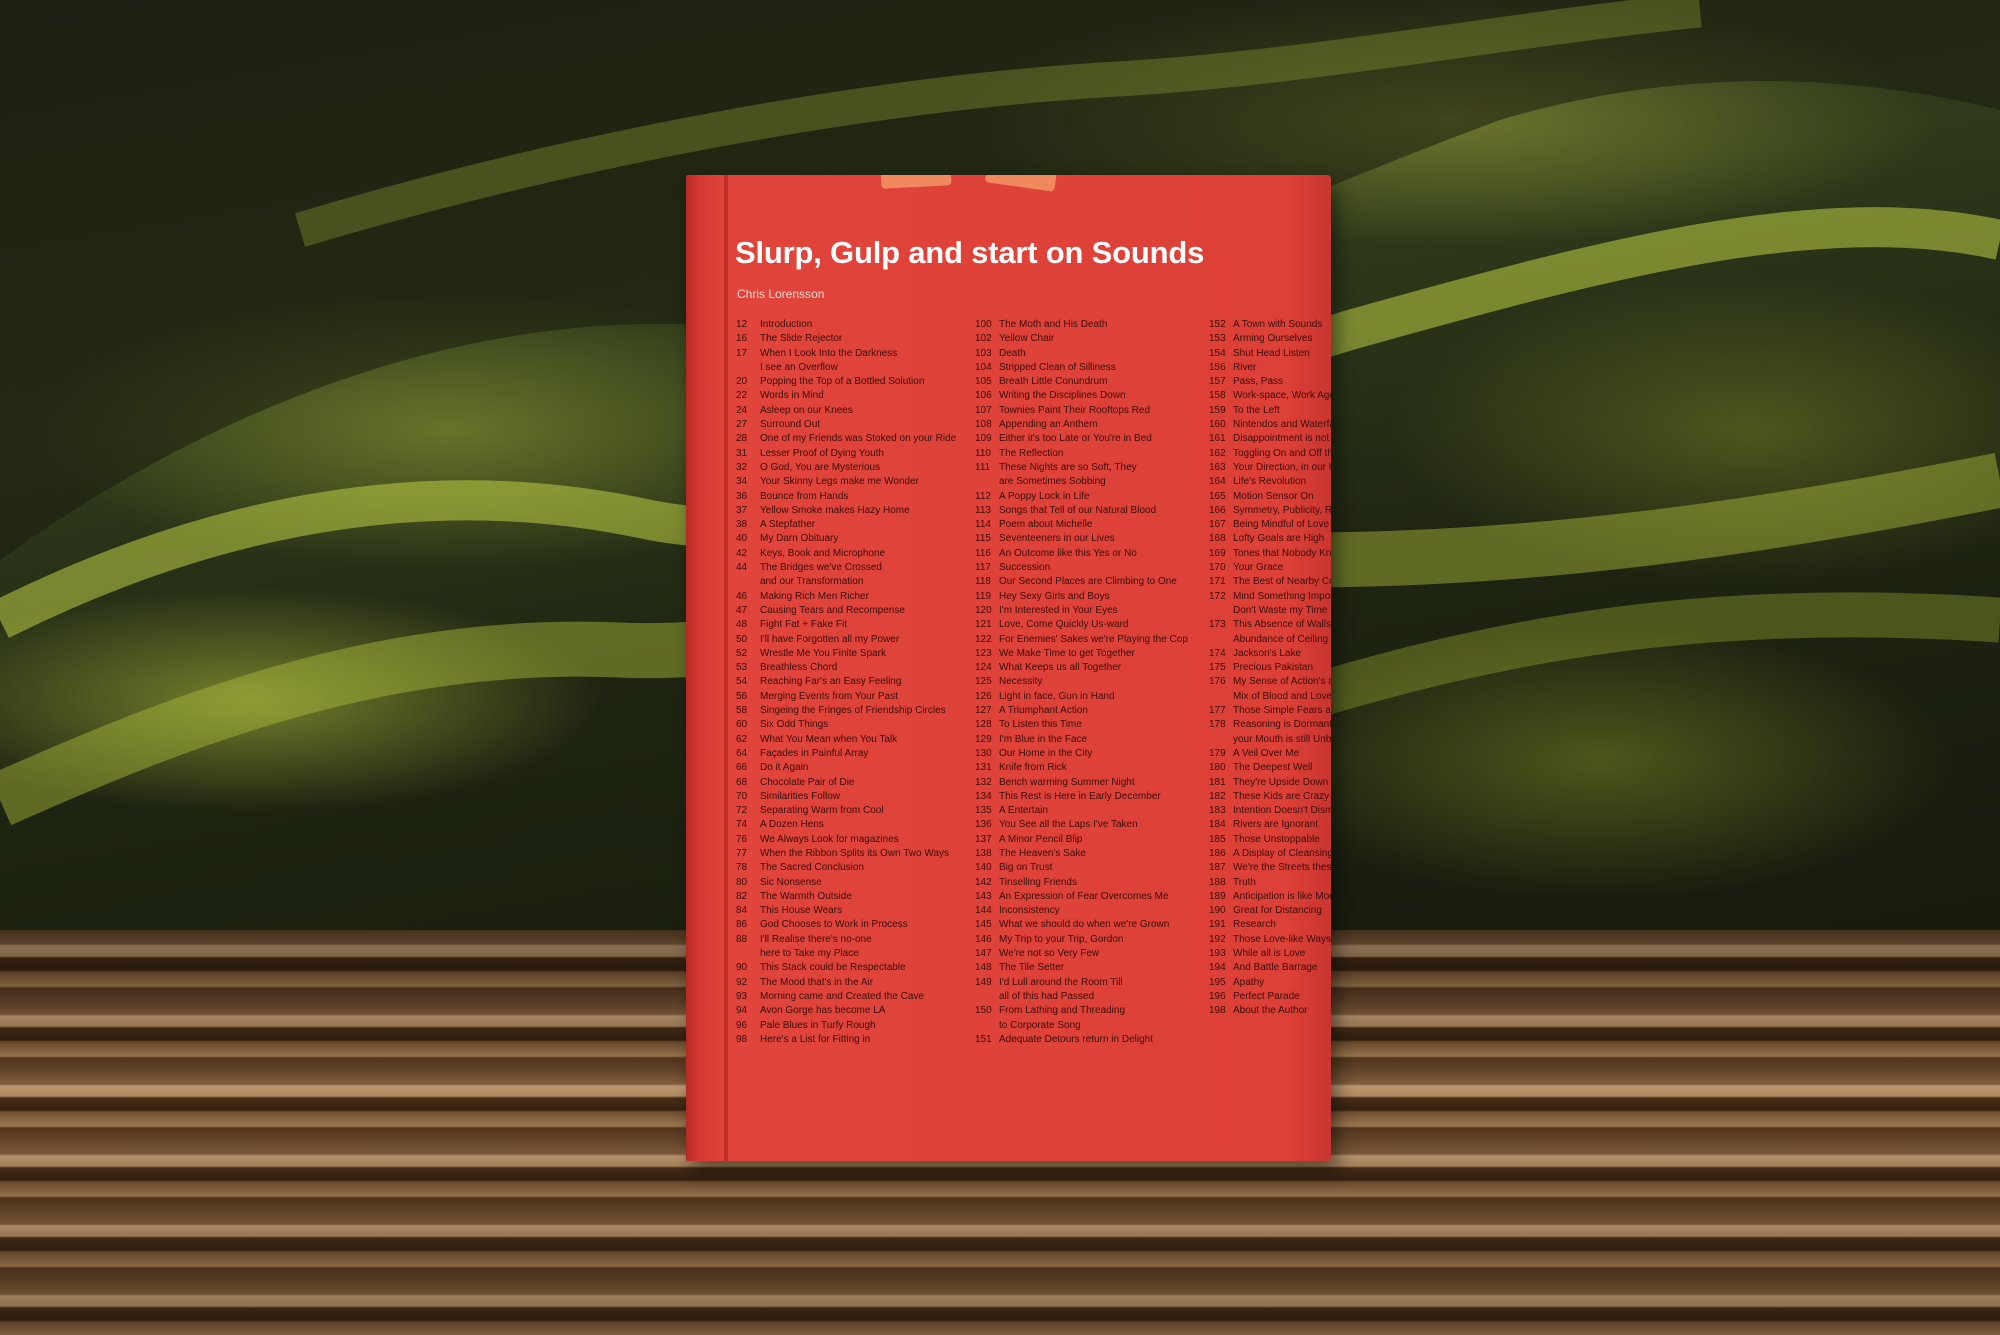 This screenshot has height=1335, width=2000. I want to click on page-number: 151, so click(983, 1039).